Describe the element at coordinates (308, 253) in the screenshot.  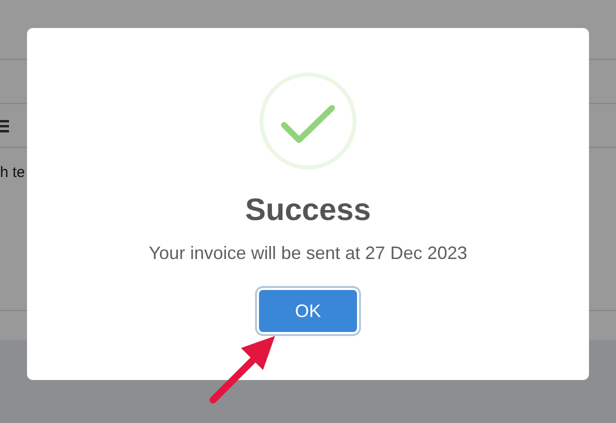
I see `dialog-message: Your invoice will be sent at 27 Dec 2023` at that location.